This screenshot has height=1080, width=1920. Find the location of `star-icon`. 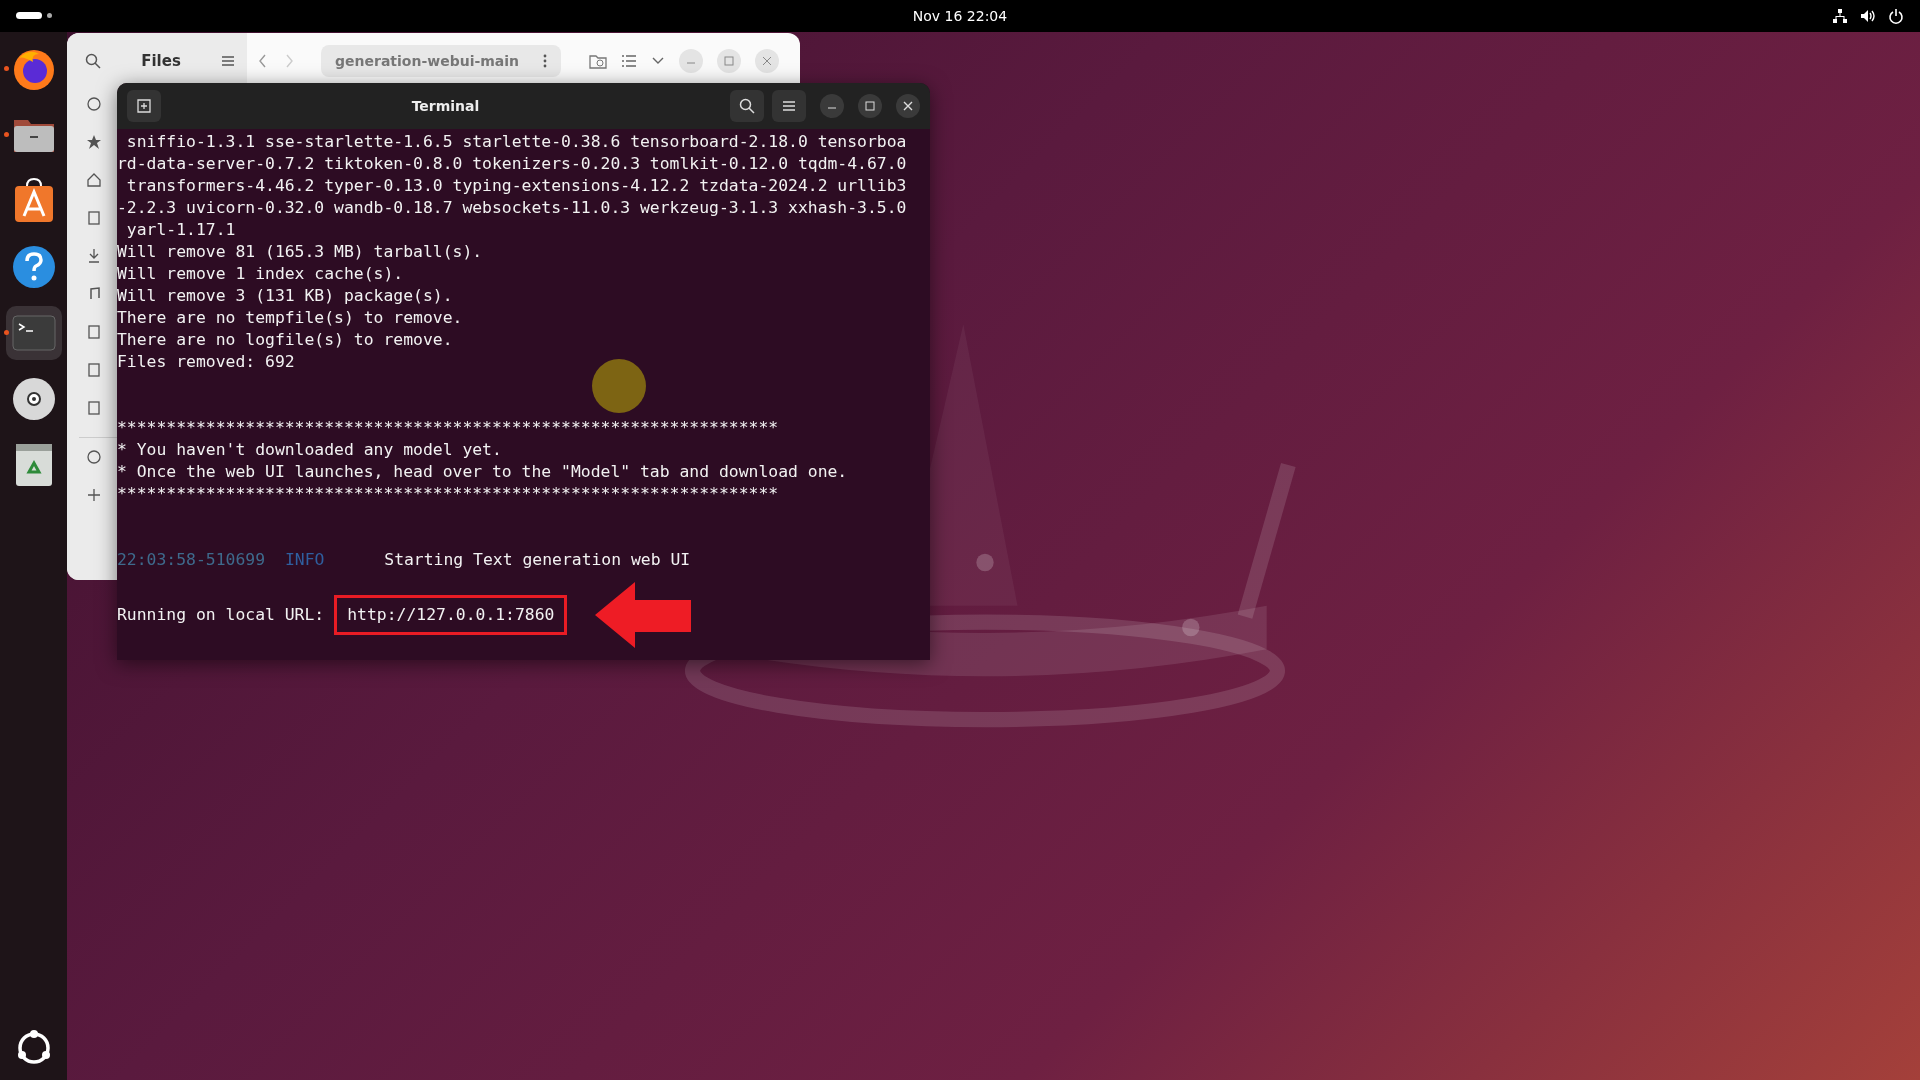

star-icon is located at coordinates (94, 142).